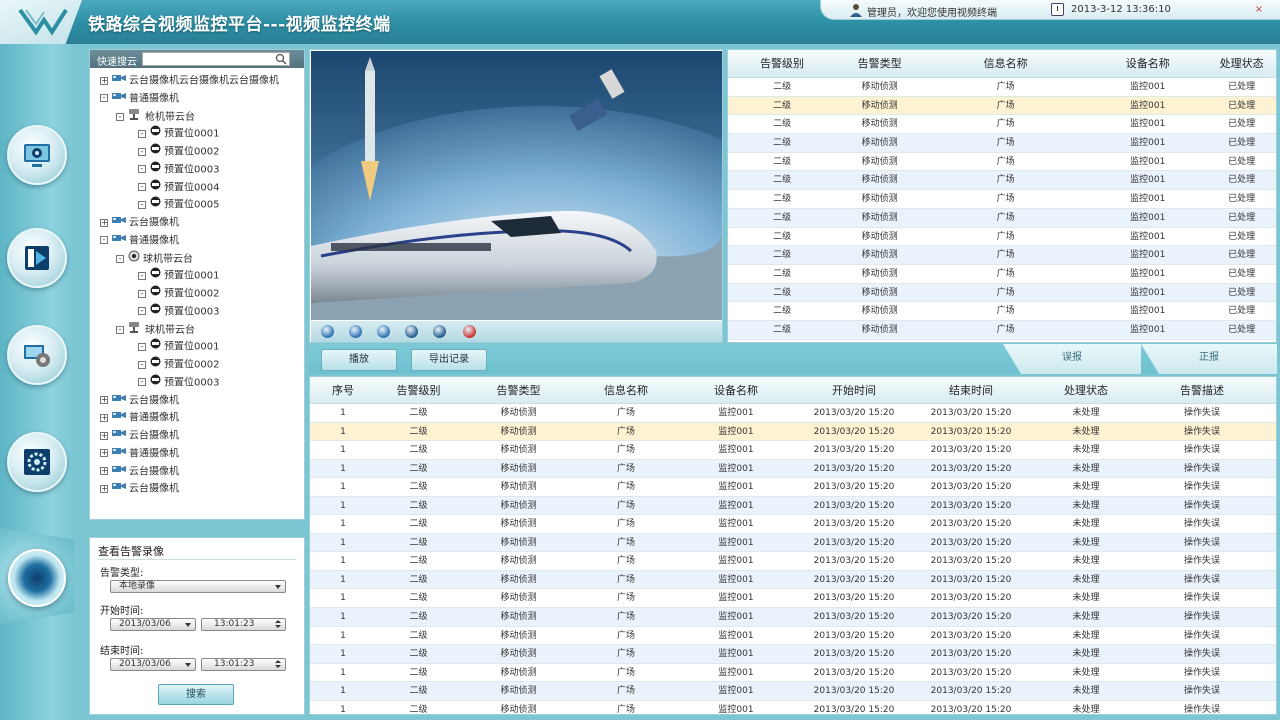  I want to click on search-button: 搜索, so click(196, 694).